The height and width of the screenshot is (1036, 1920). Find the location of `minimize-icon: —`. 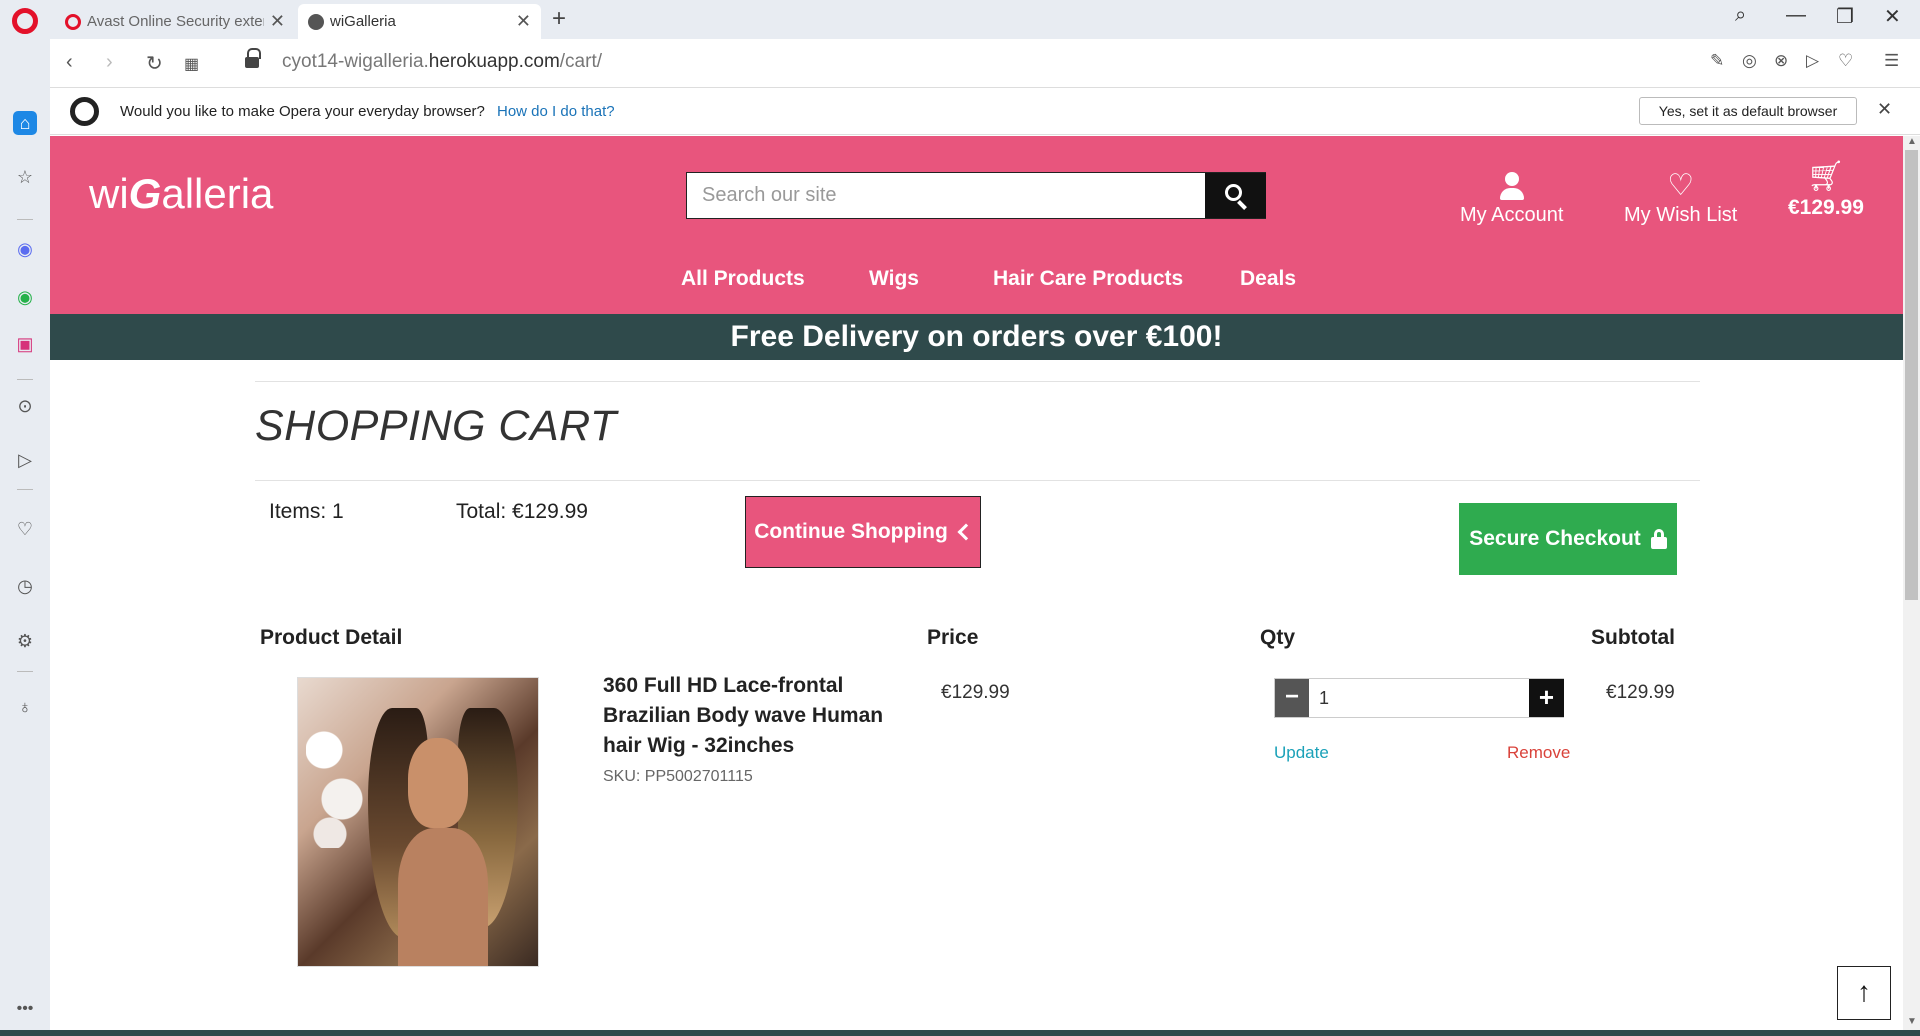

minimize-icon: — is located at coordinates (1796, 15).